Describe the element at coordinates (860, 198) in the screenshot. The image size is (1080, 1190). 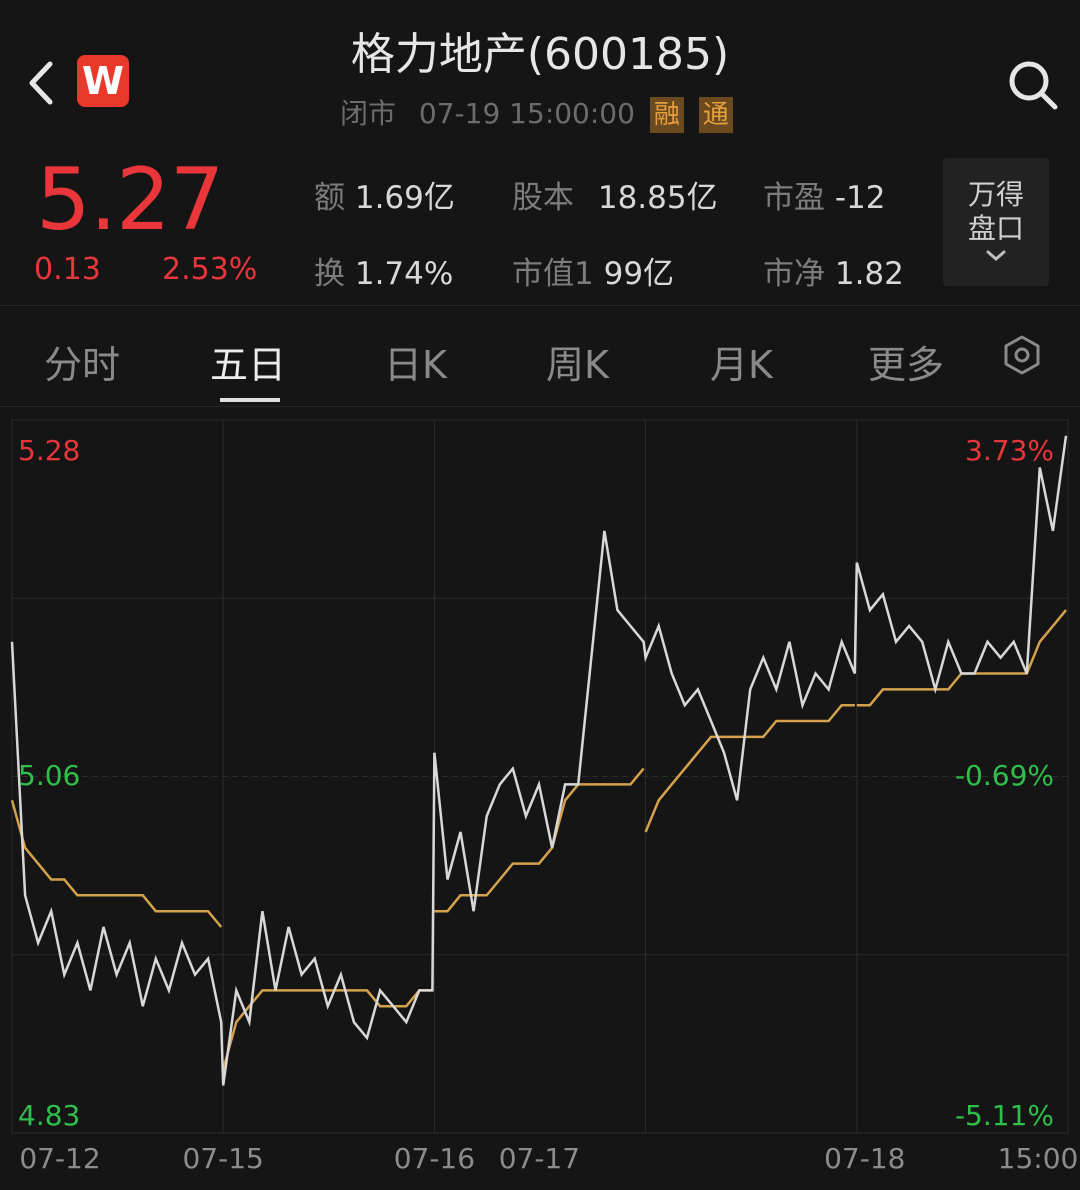
I see `stat-value: -12` at that location.